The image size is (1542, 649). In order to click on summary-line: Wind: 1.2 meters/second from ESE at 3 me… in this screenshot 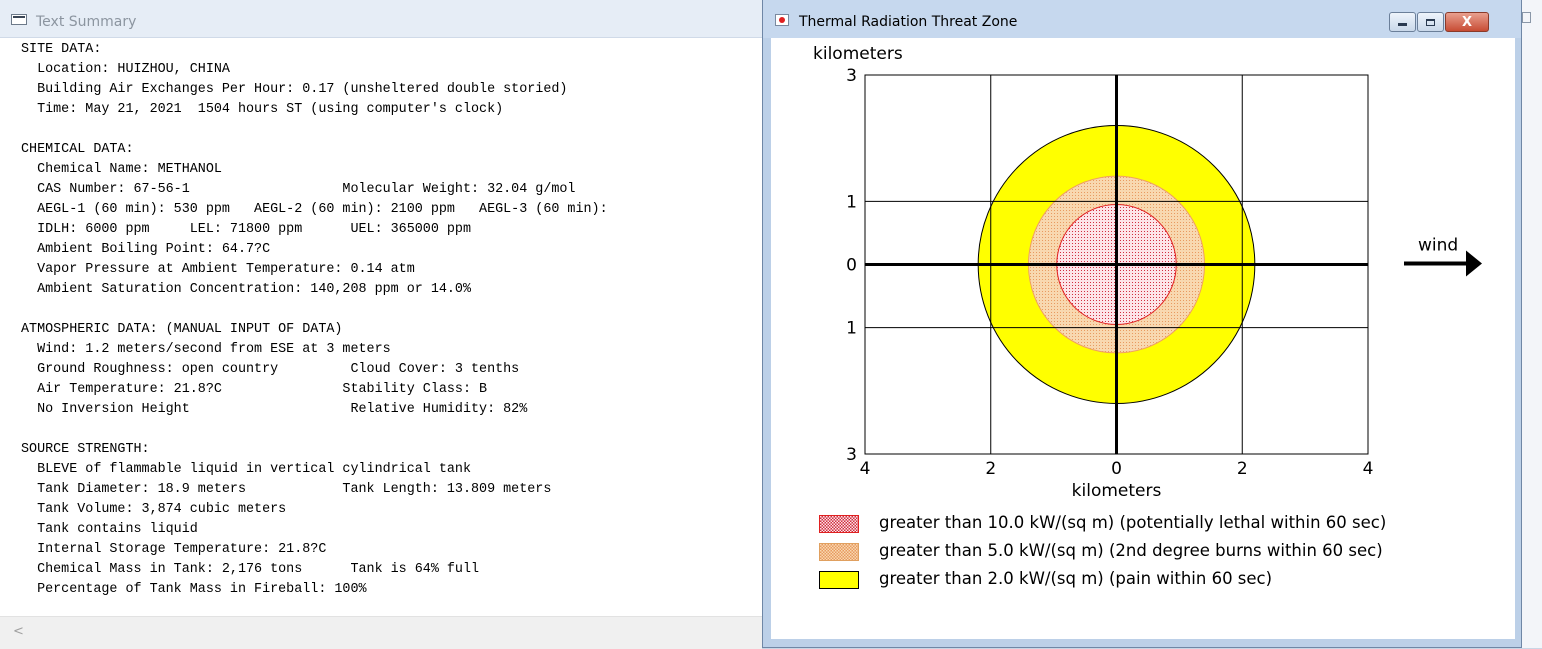, I will do `click(214, 349)`.